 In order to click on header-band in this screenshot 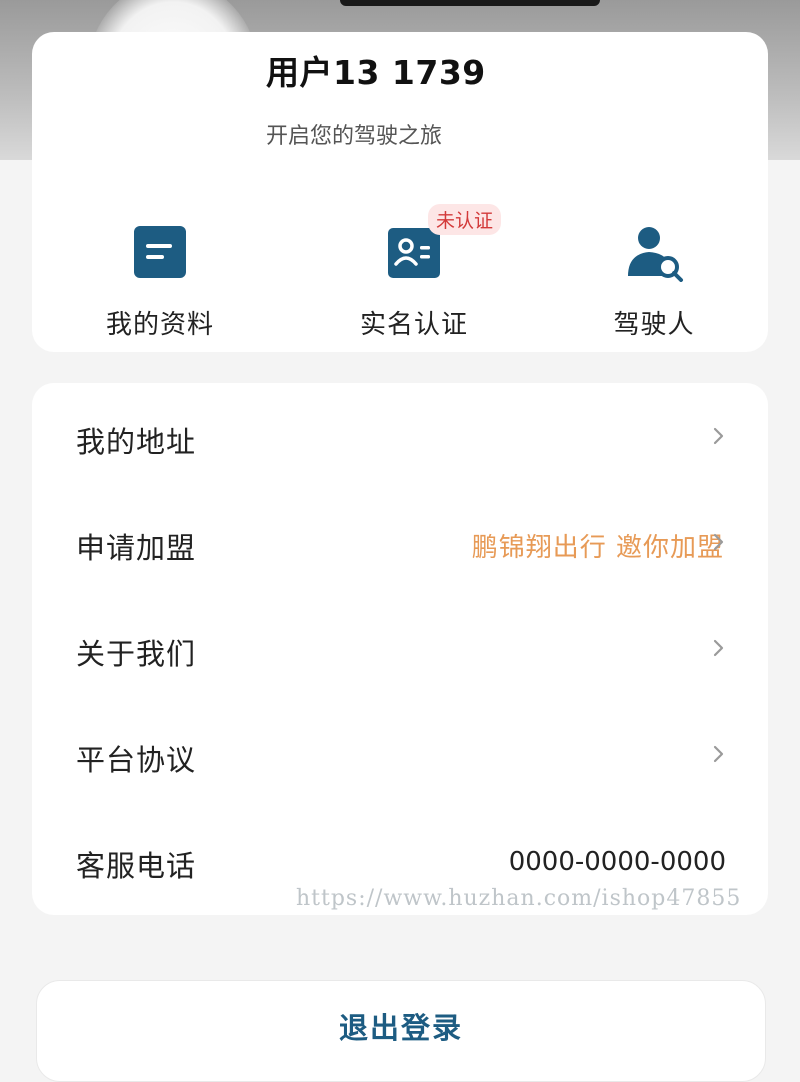, I will do `click(470, 3)`.